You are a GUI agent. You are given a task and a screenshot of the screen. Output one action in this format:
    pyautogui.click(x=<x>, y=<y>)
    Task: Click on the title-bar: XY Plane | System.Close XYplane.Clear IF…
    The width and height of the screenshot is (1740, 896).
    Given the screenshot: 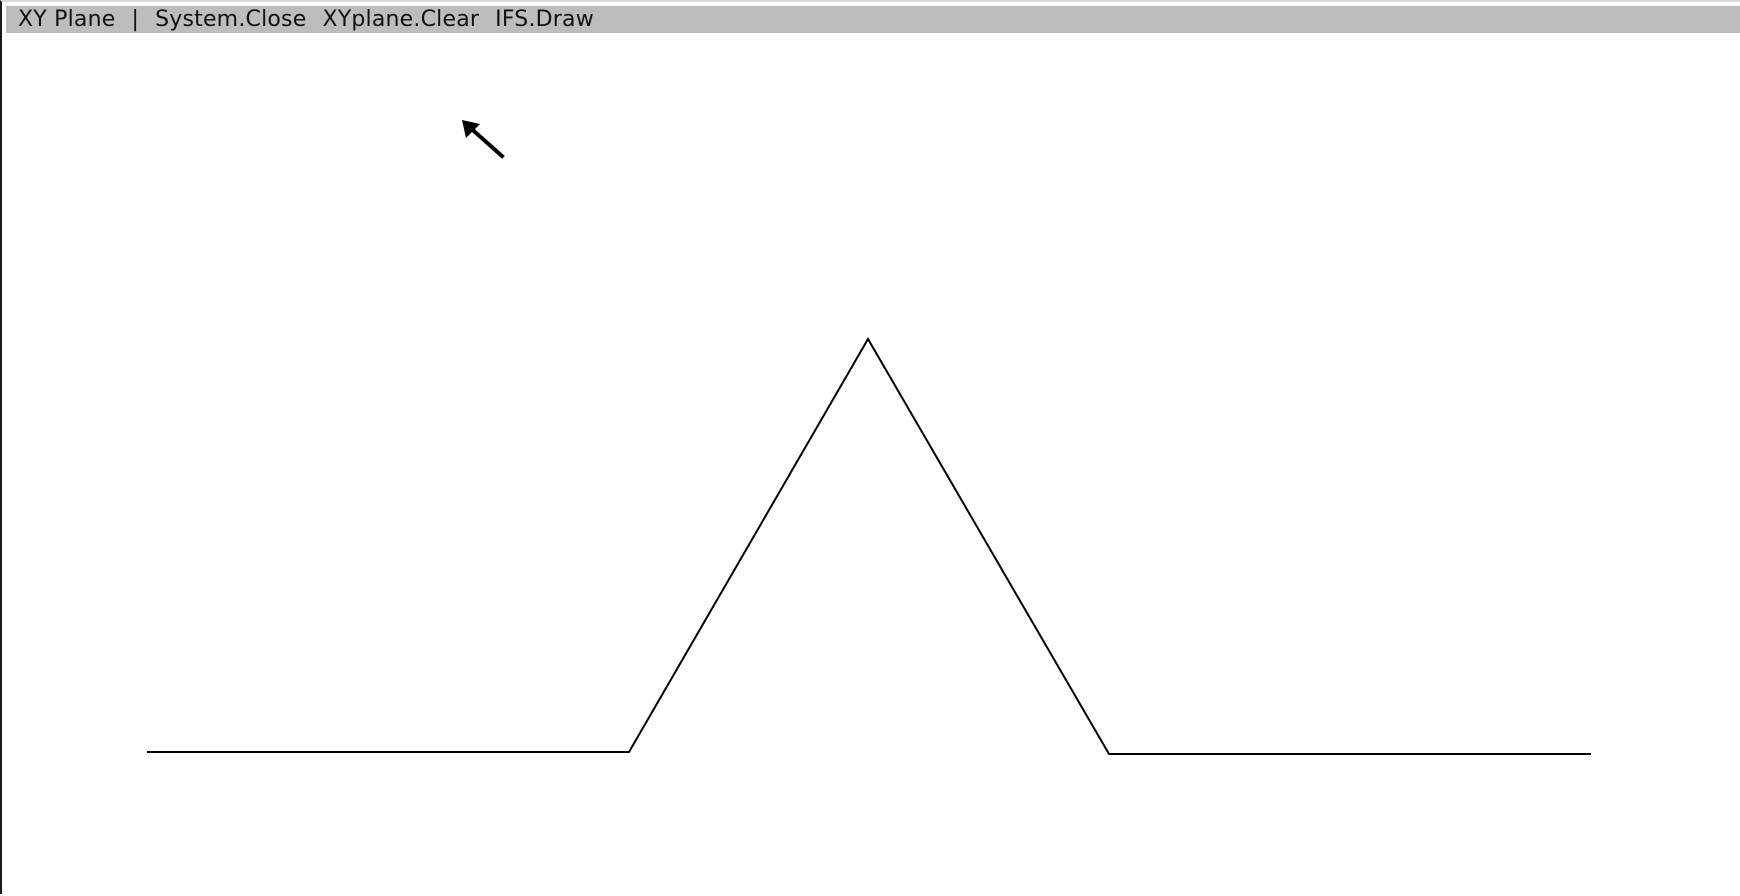 What is the action you would take?
    pyautogui.click(x=873, y=19)
    